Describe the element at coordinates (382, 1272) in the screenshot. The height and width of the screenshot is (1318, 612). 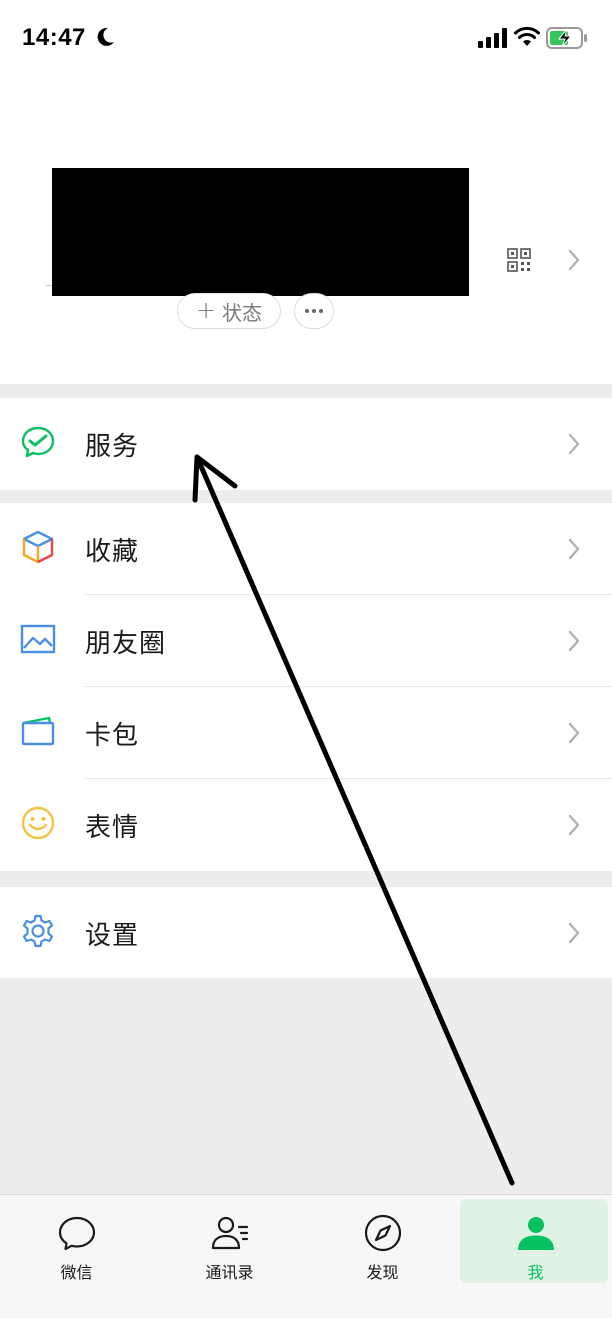
I see `tab-label: 发现` at that location.